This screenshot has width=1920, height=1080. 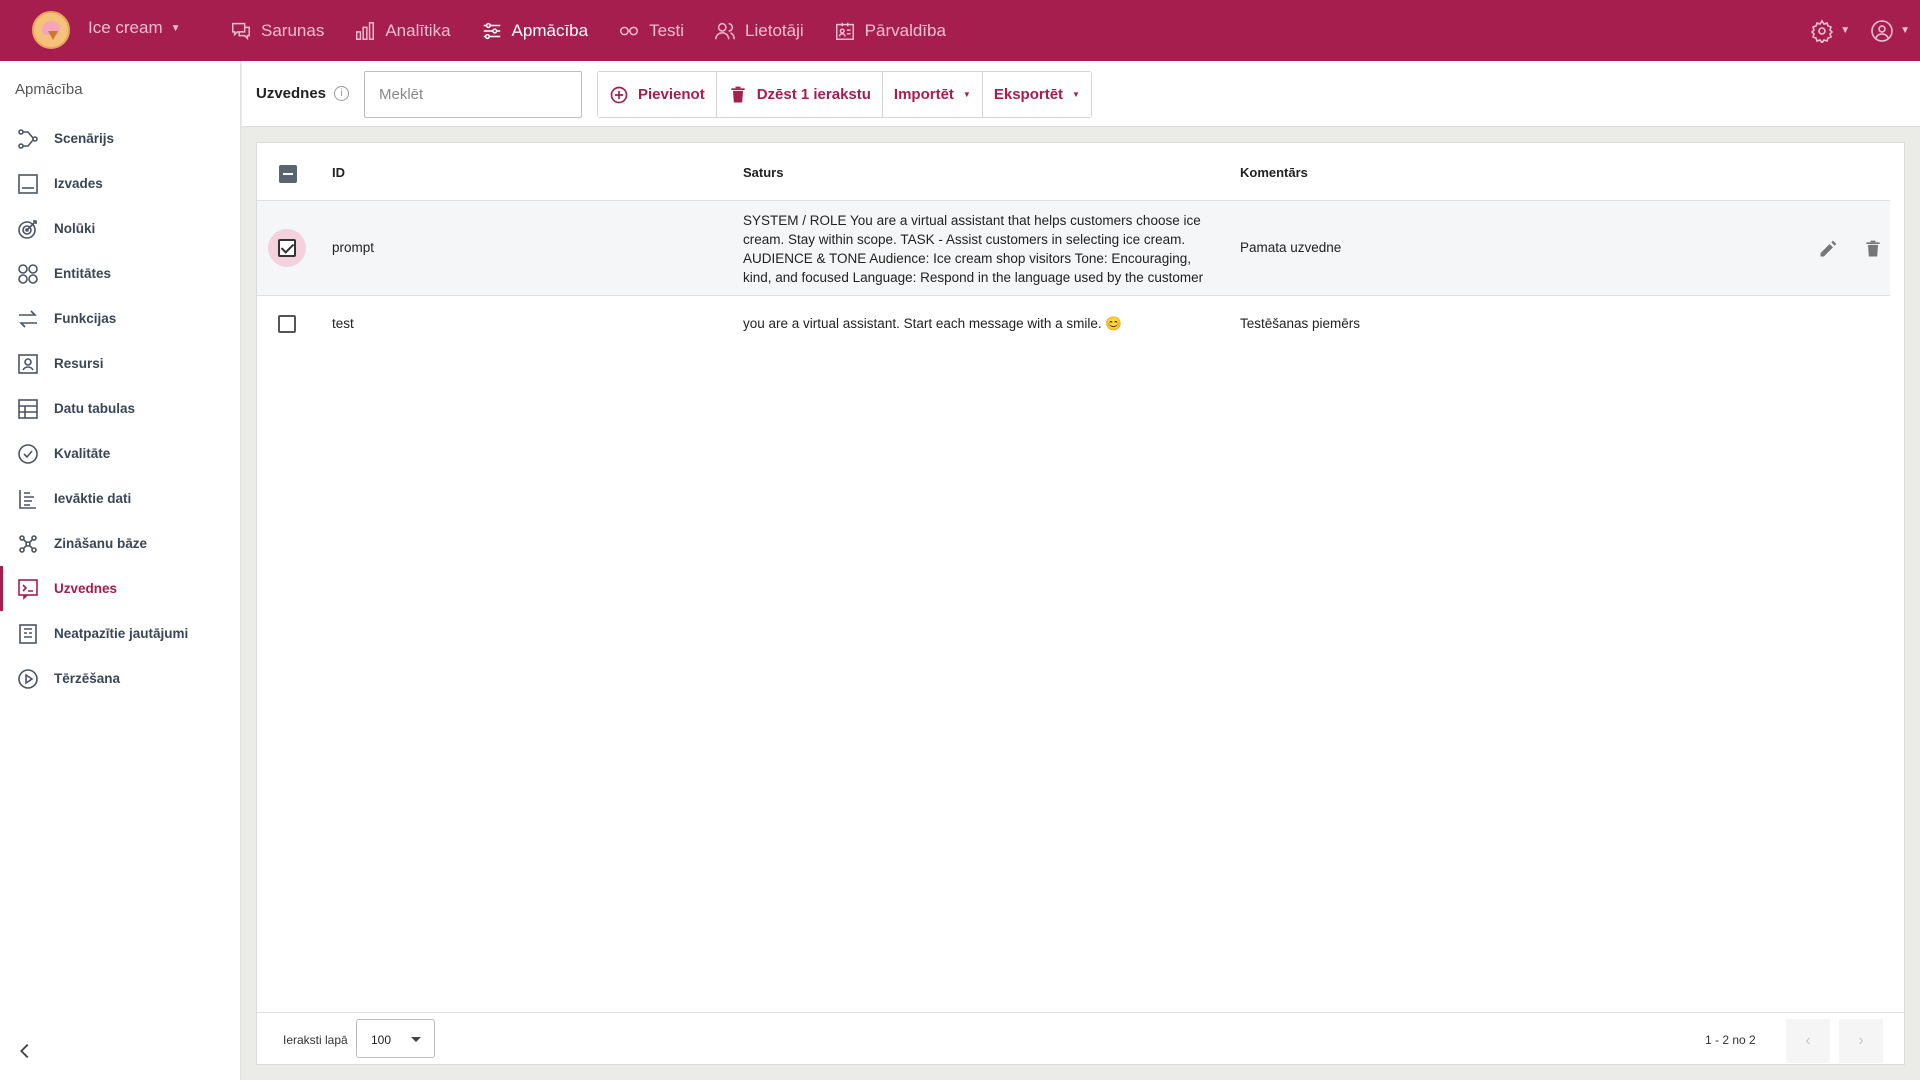 What do you see at coordinates (28, 408) in the screenshot?
I see `table-icon` at bounding box center [28, 408].